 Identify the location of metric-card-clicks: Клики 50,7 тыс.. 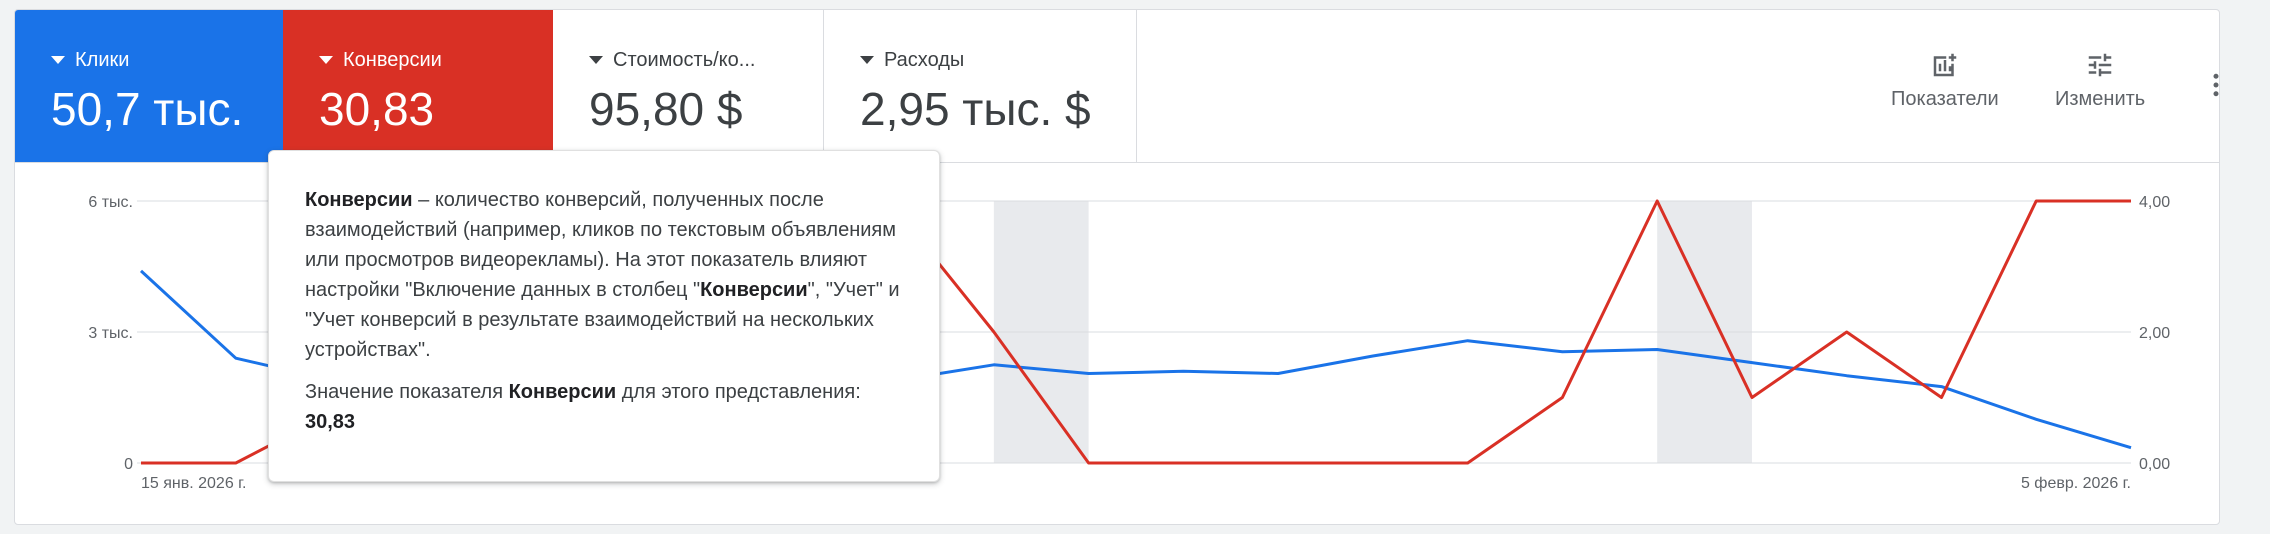
(149, 86).